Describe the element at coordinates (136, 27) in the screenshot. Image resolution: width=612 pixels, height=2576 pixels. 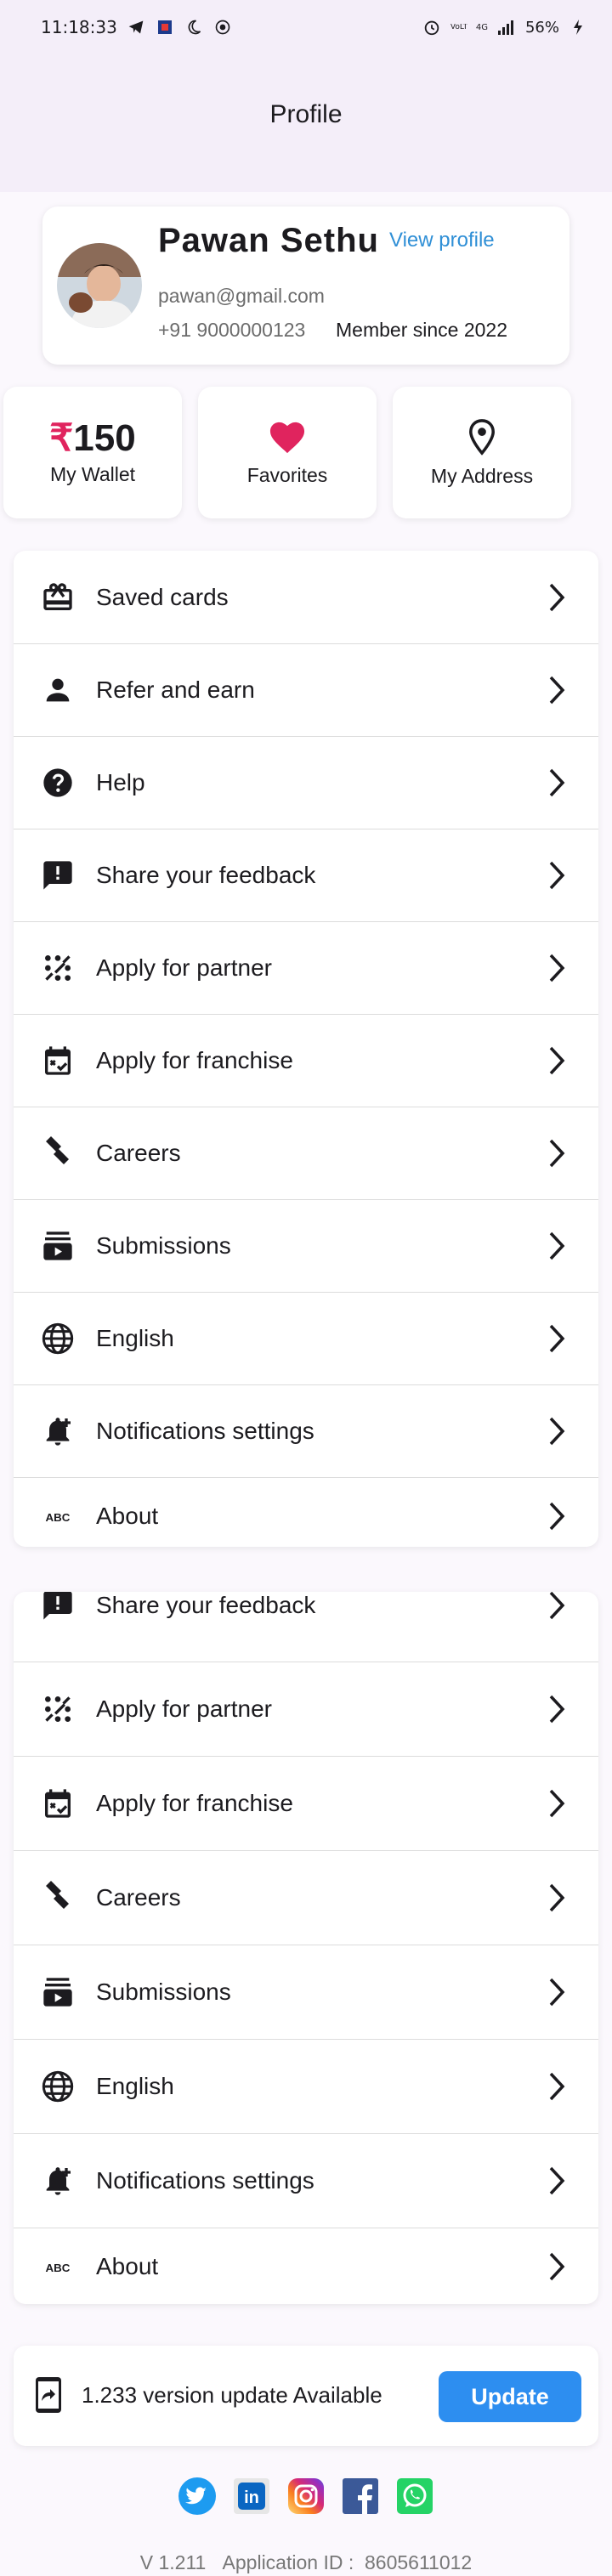
I see `telegram-icon` at that location.